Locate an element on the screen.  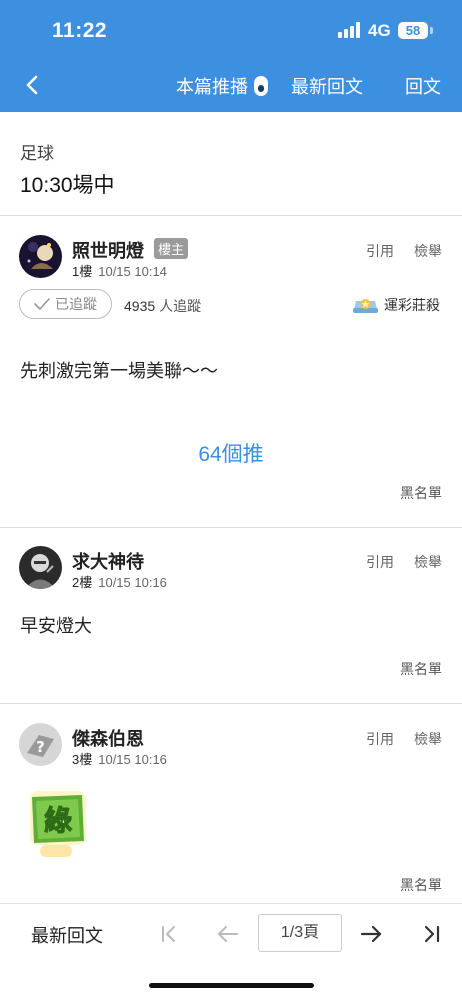
post-meta: 1樓 10/15 10:14 is located at coordinates (119, 270).